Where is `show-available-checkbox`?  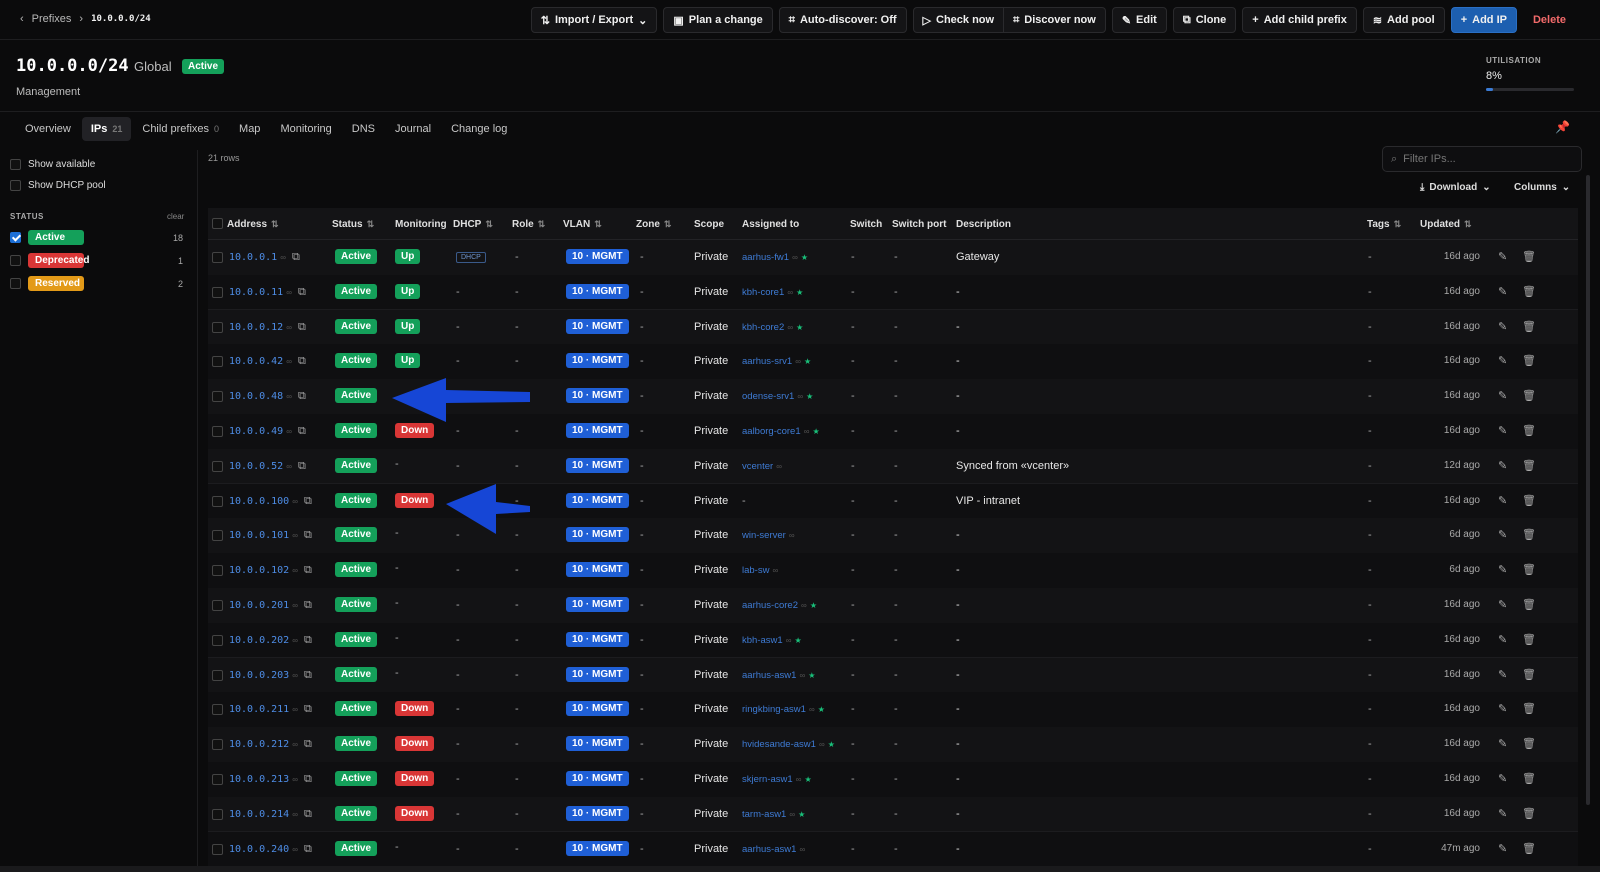
show-available-checkbox is located at coordinates (15, 164).